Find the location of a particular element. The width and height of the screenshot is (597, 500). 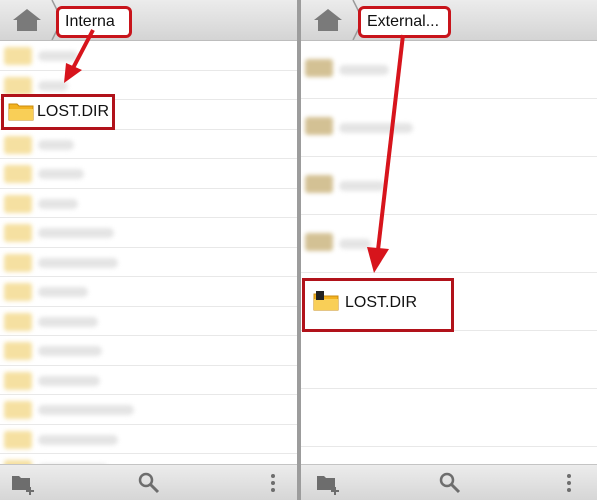

sd-card-icon is located at coordinates (326, 301).